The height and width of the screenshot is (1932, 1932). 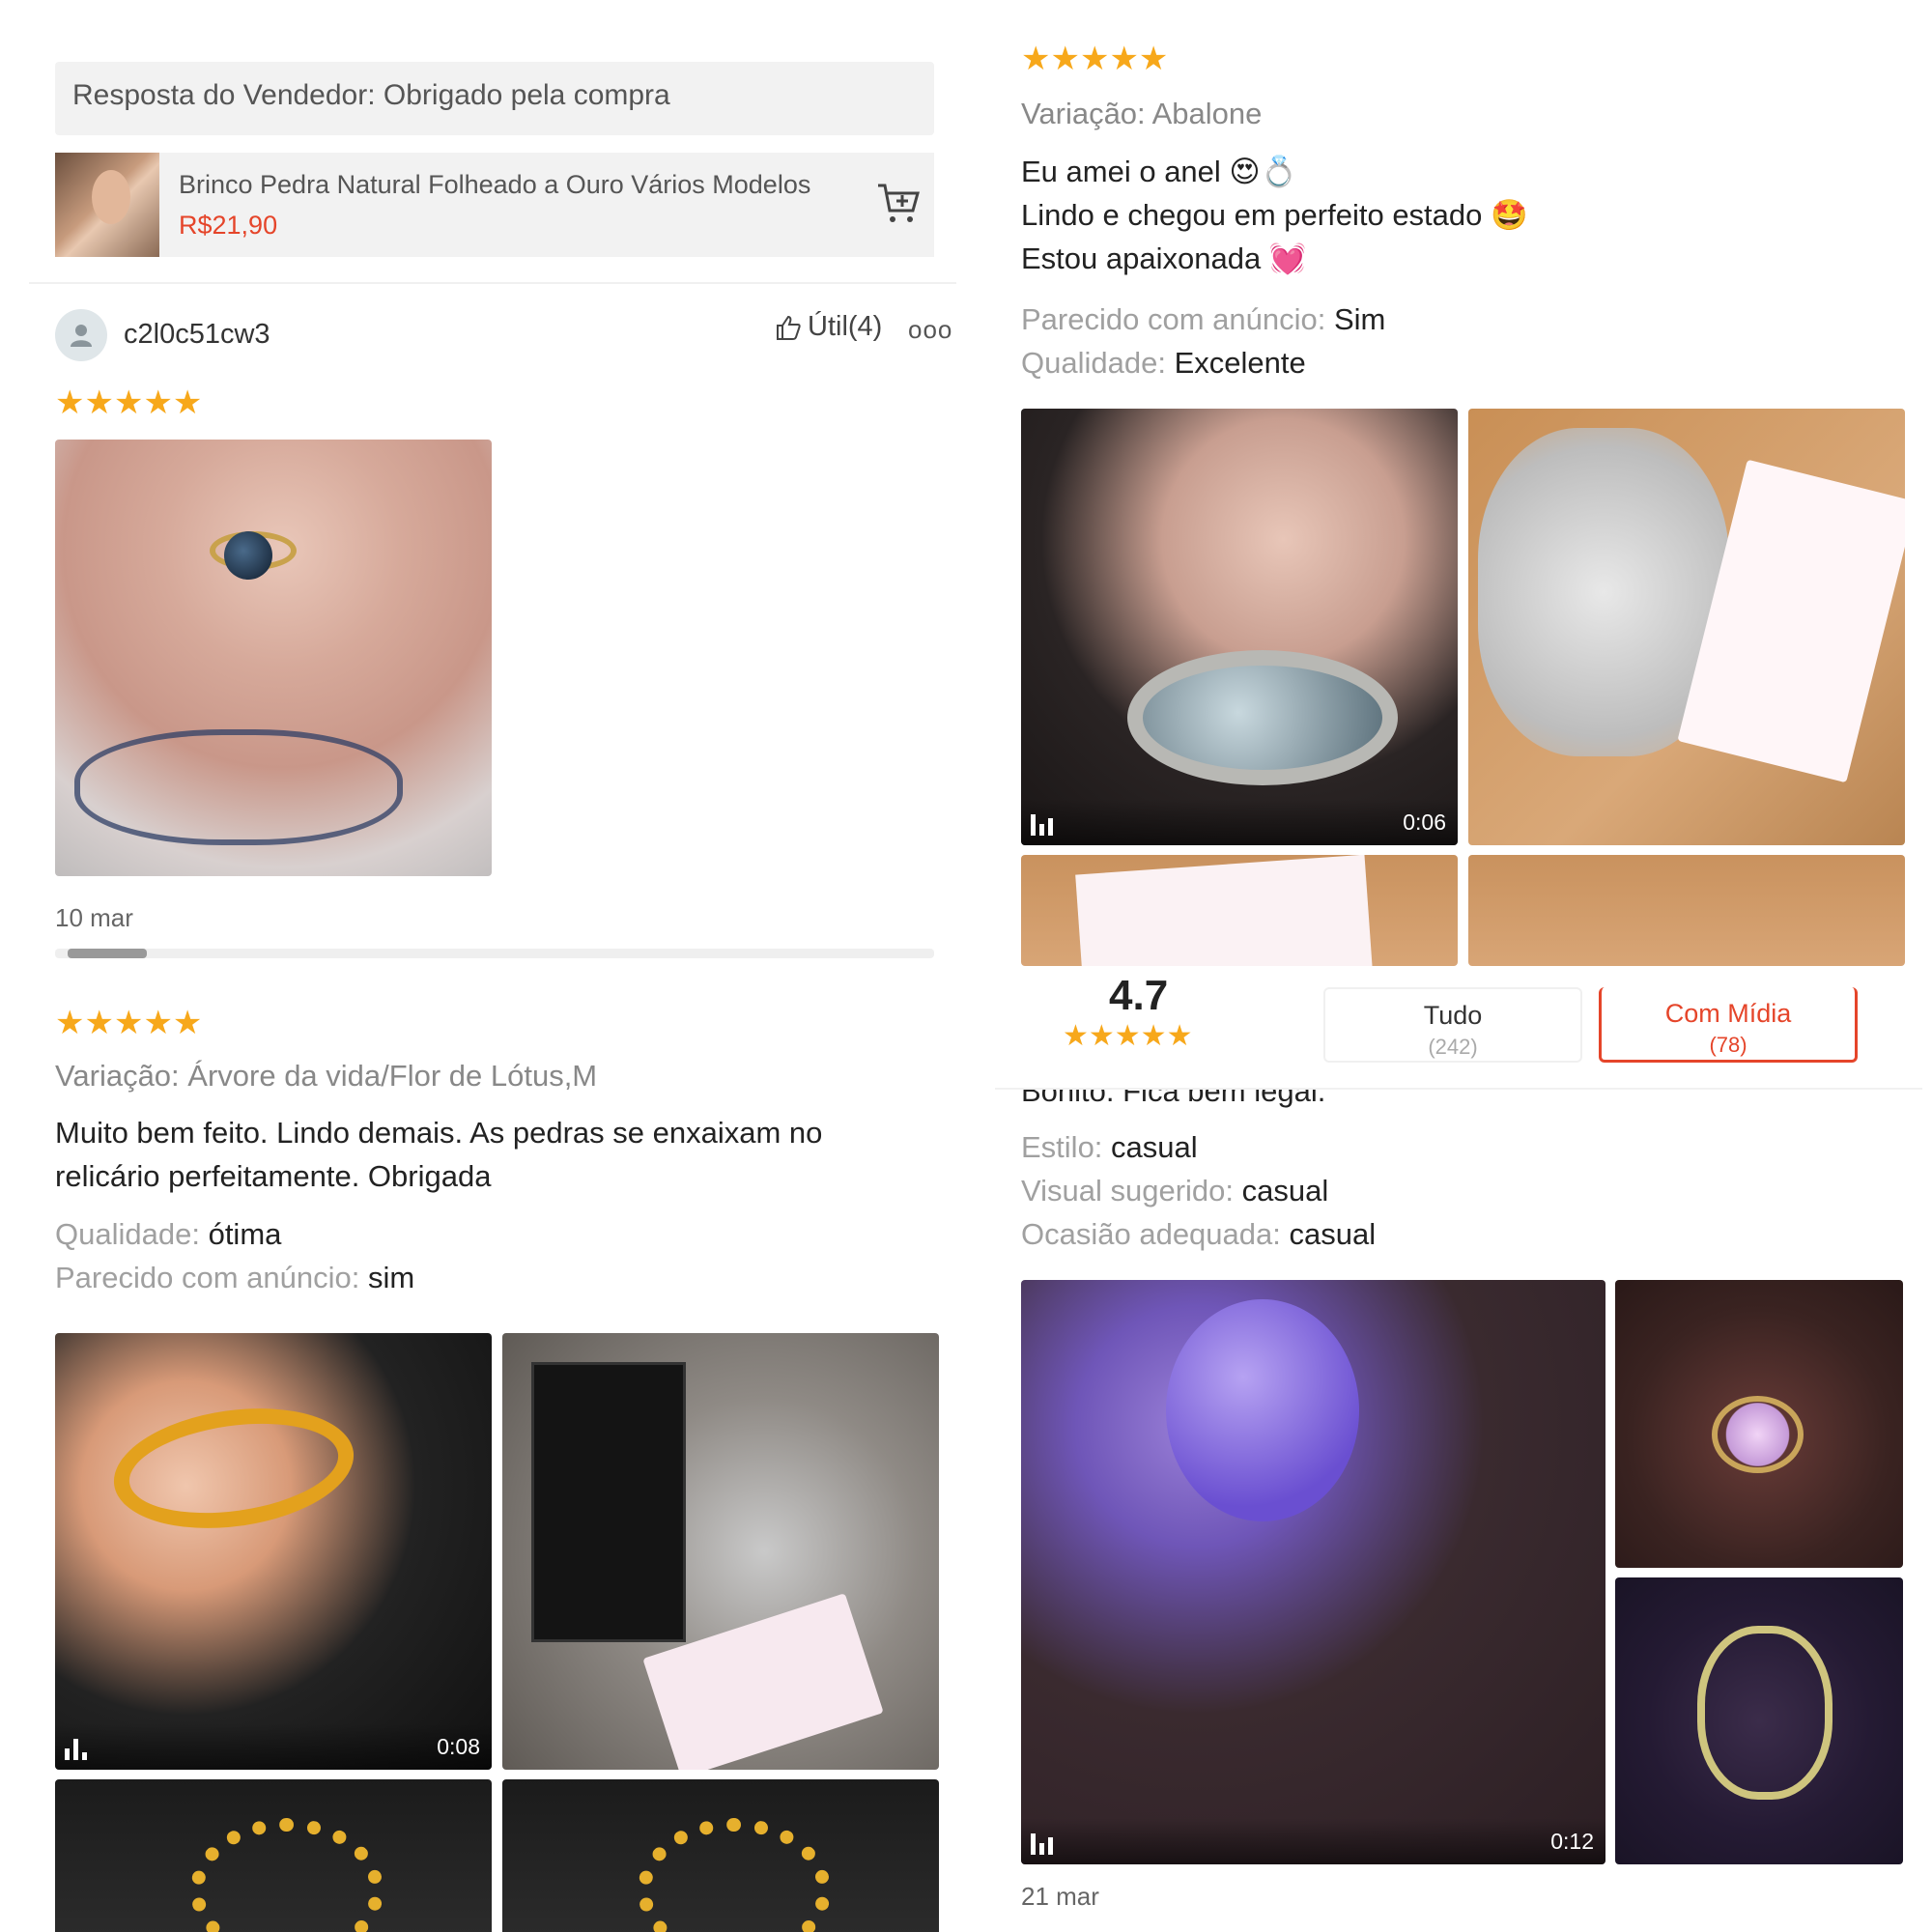 I want to click on review-attribute: Qualidade: ótima, so click(x=168, y=1234).